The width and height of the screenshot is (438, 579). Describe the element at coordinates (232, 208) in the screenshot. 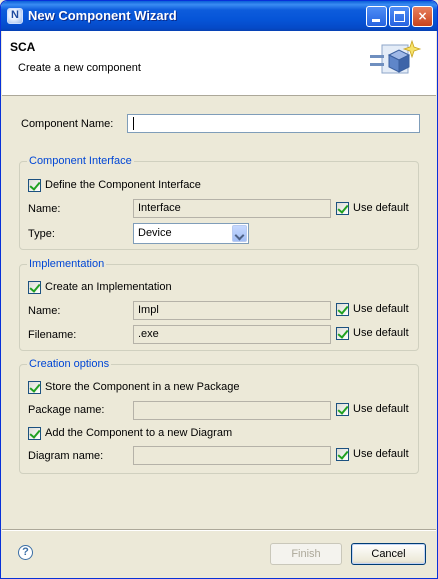

I see `interface-name-input: Interface` at that location.